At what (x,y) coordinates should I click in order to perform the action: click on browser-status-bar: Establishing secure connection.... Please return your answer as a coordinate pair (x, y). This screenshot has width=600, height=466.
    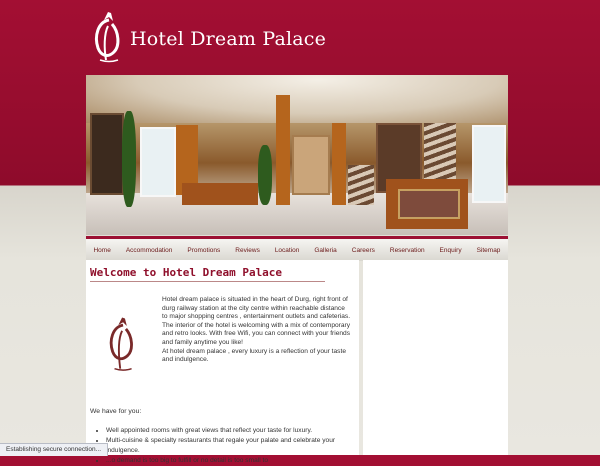
    Looking at the image, I should click on (54, 449).